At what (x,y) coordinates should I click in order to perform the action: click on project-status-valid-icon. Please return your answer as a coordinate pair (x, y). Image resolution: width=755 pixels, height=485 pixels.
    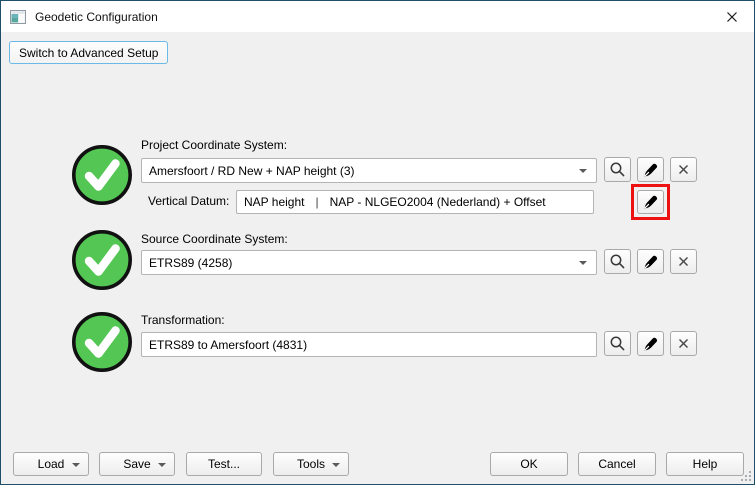
    Looking at the image, I should click on (102, 175).